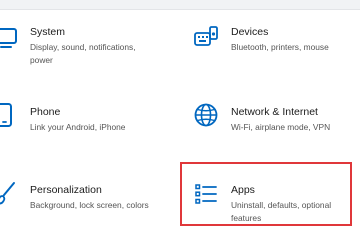 Image resolution: width=360 pixels, height=240 pixels. I want to click on monitor-icon, so click(8, 38).